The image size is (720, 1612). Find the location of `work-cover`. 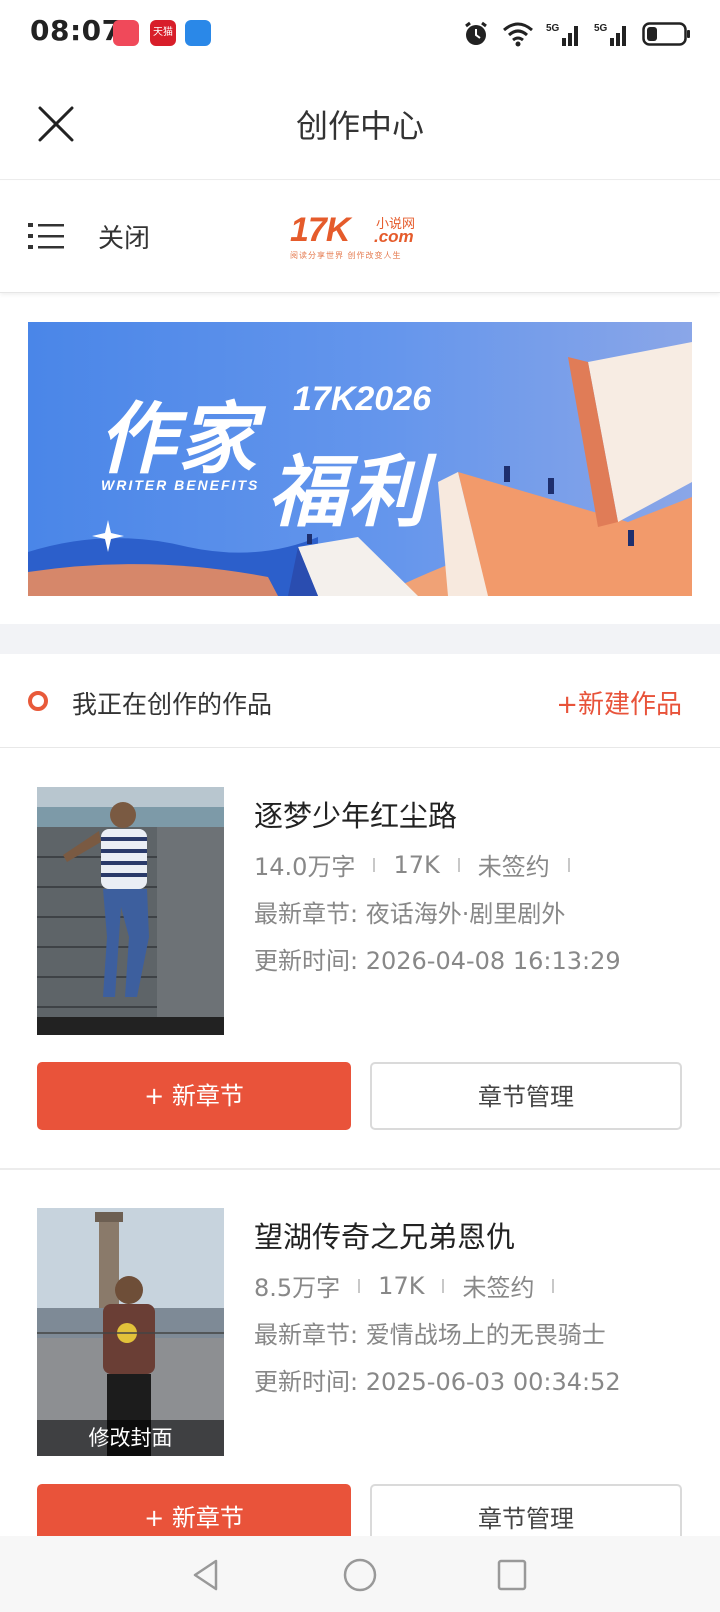

work-cover is located at coordinates (130, 911).